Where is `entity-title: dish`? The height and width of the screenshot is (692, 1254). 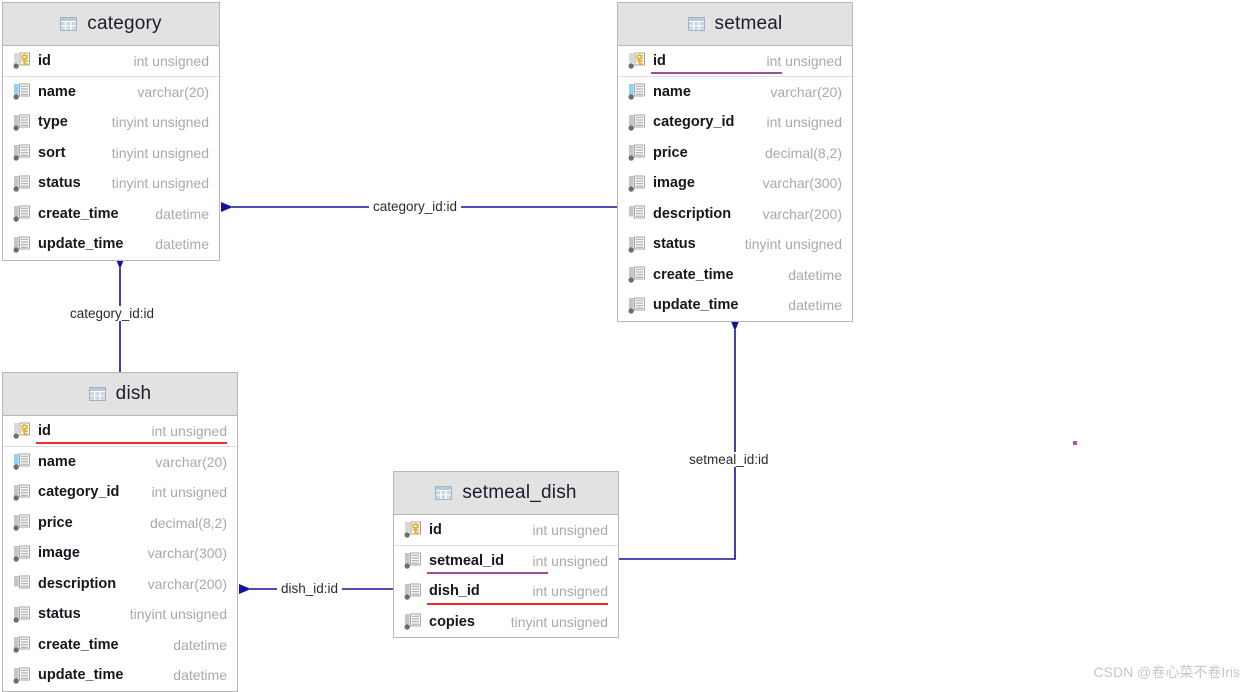
entity-title: dish is located at coordinates (133, 393).